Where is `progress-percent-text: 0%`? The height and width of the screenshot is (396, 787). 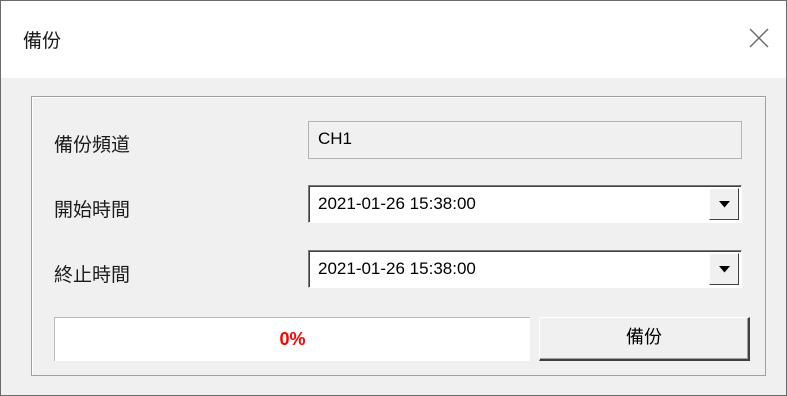
progress-percent-text: 0% is located at coordinates (292, 339).